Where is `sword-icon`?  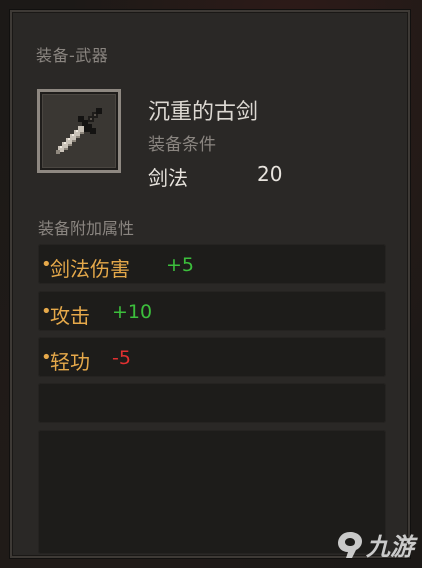
sword-icon is located at coordinates (79, 131).